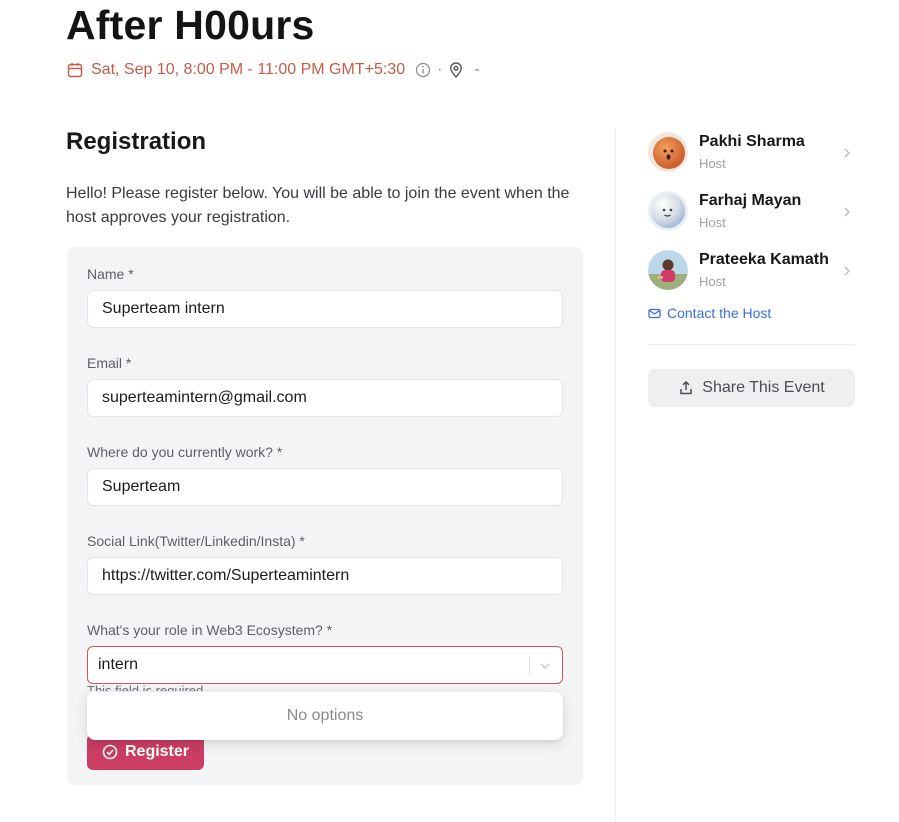  I want to click on role-options-dropdown: No options, so click(325, 716).